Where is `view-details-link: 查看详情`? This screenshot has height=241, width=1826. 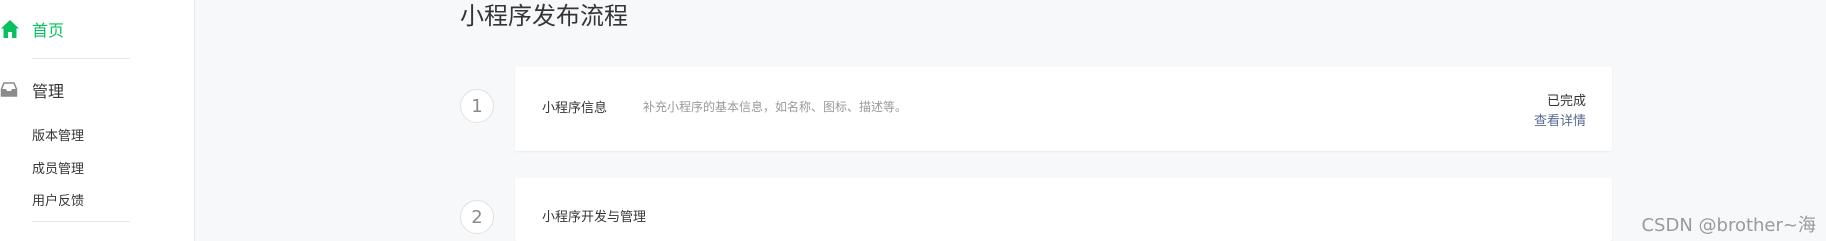 view-details-link: 查看详情 is located at coordinates (1560, 119).